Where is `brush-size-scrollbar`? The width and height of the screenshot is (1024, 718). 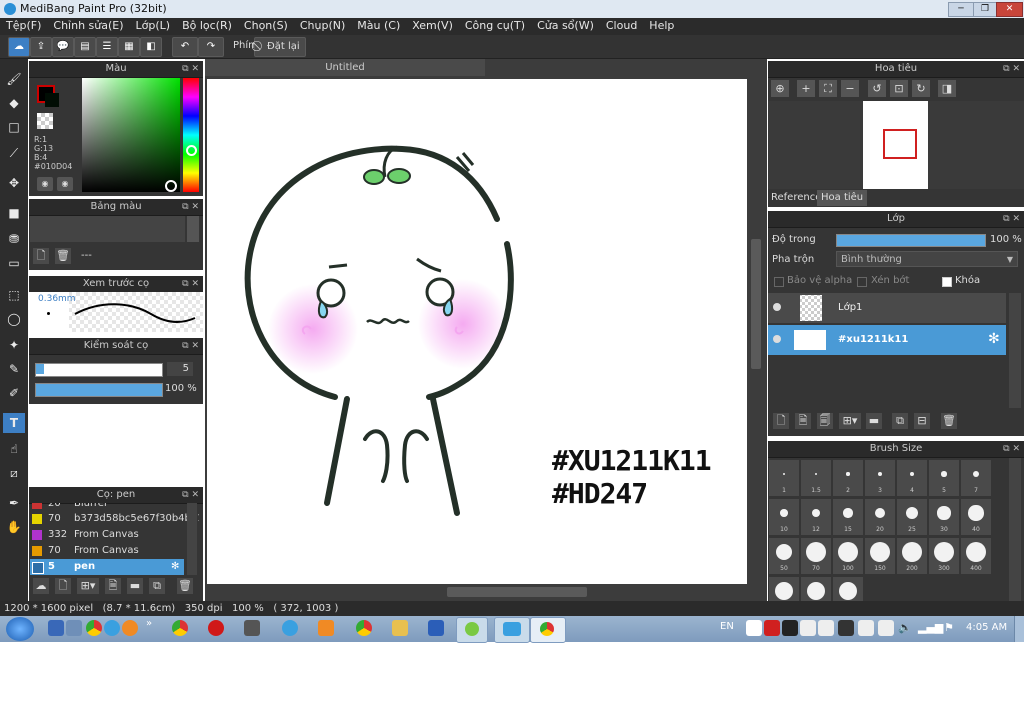
brush-size-scrollbar is located at coordinates (1015, 529).